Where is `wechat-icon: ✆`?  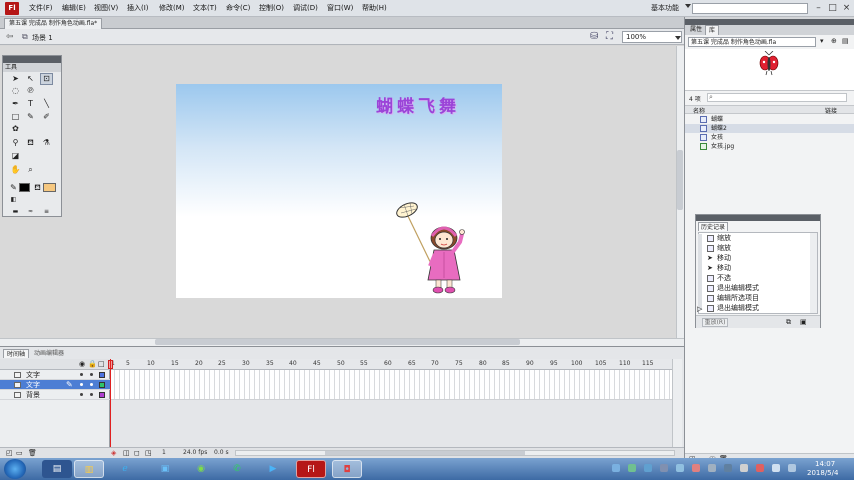
wechat-icon: ✆ is located at coordinates (237, 469).